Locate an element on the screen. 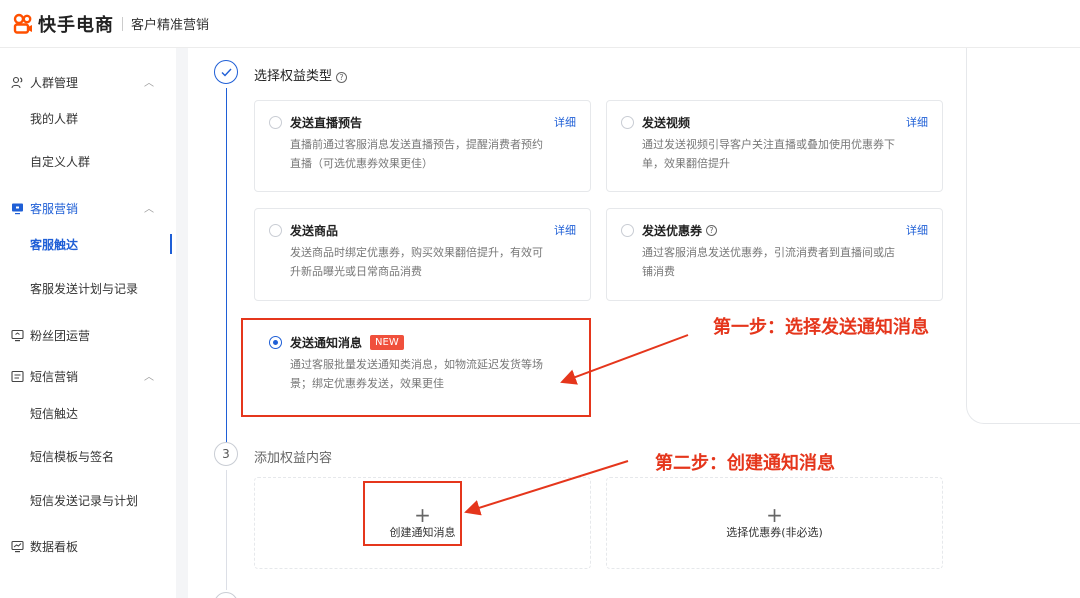 The image size is (1080, 598). sidebar-item-service-reach: 客服触达 is located at coordinates (88, 244).